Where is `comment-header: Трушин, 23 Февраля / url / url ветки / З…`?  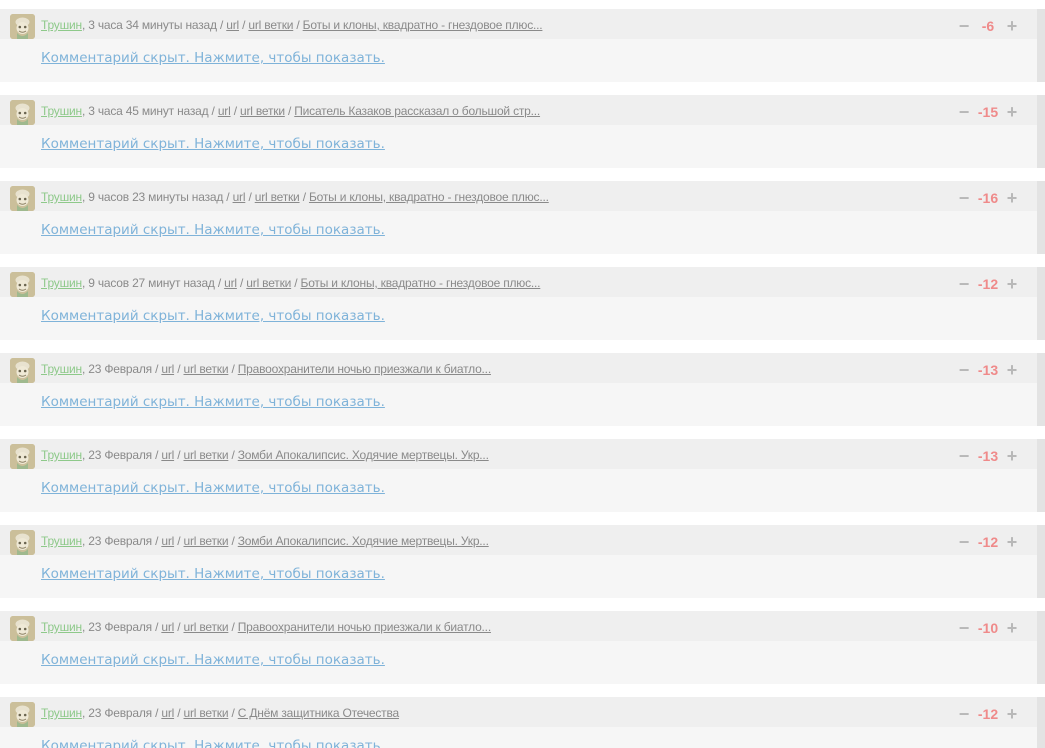 comment-header: Трушин, 23 Февраля / url / url ветки / З… is located at coordinates (518, 454).